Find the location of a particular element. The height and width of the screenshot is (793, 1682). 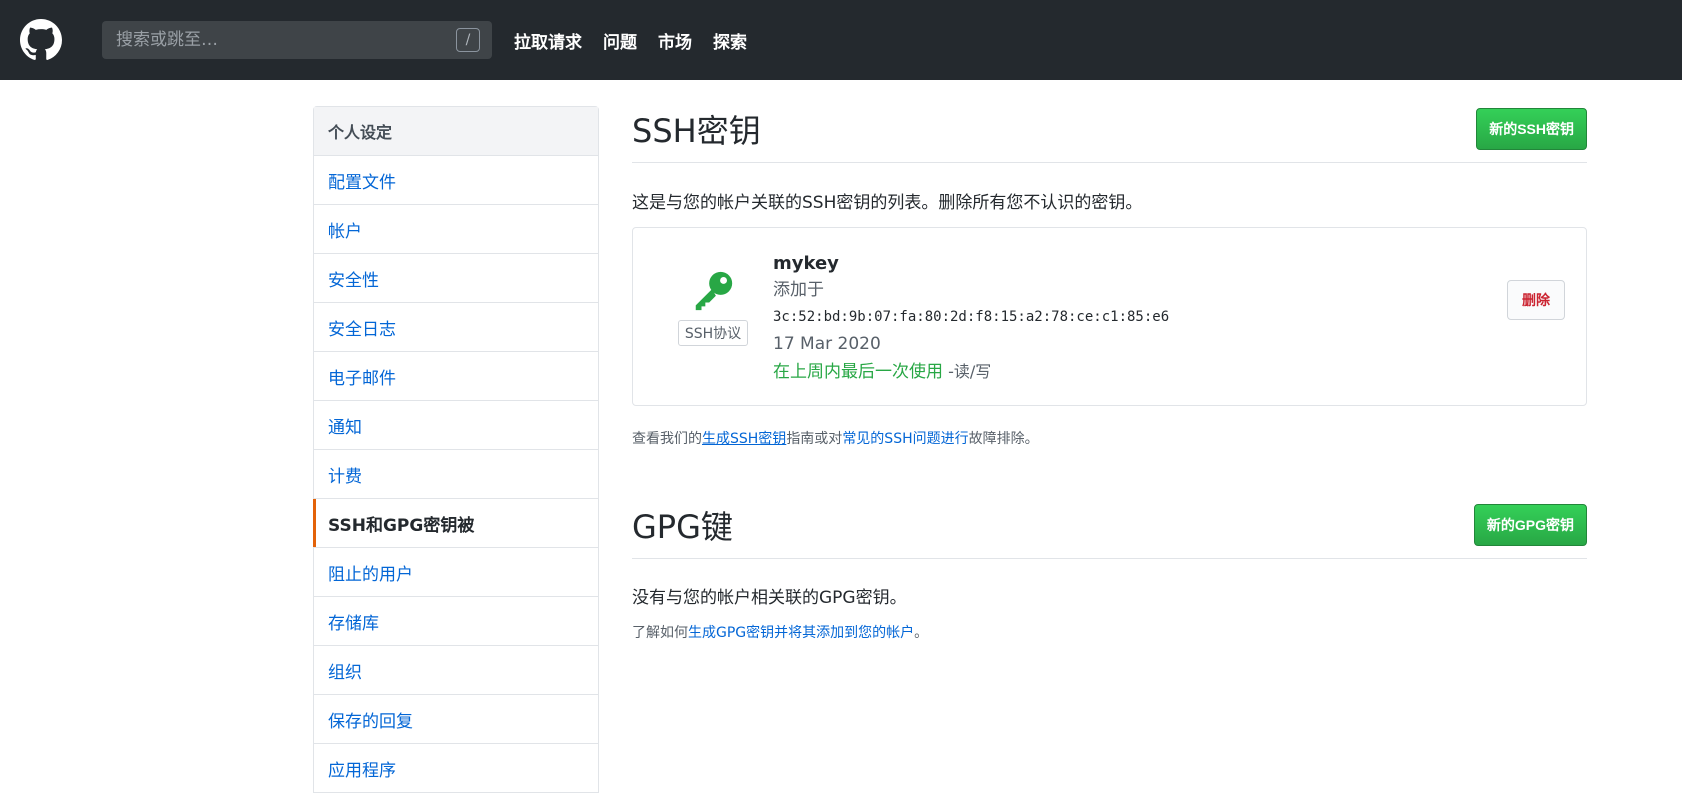

sidebar-item-profile: 配置文件 is located at coordinates (456, 180).